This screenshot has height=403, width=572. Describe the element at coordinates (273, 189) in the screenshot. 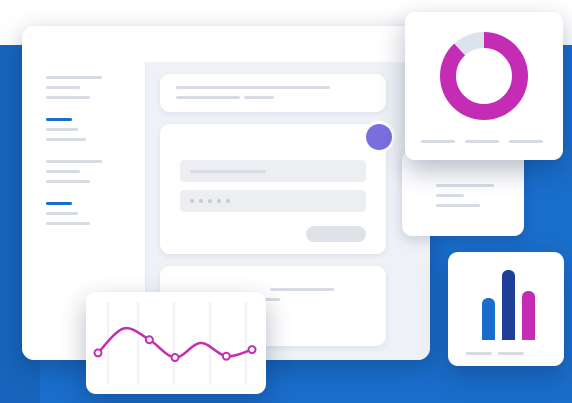

I see `login-form-card` at that location.